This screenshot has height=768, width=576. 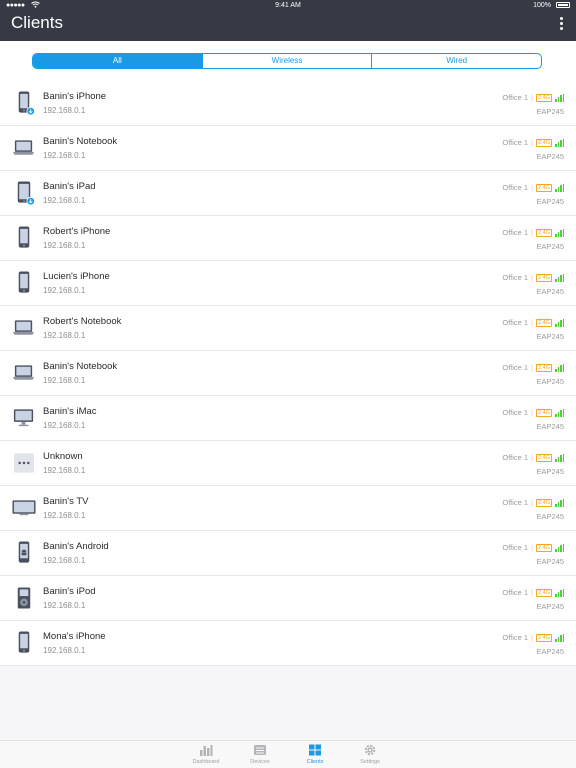 What do you see at coordinates (24, 463) in the screenshot?
I see `unknown-device-icon` at bounding box center [24, 463].